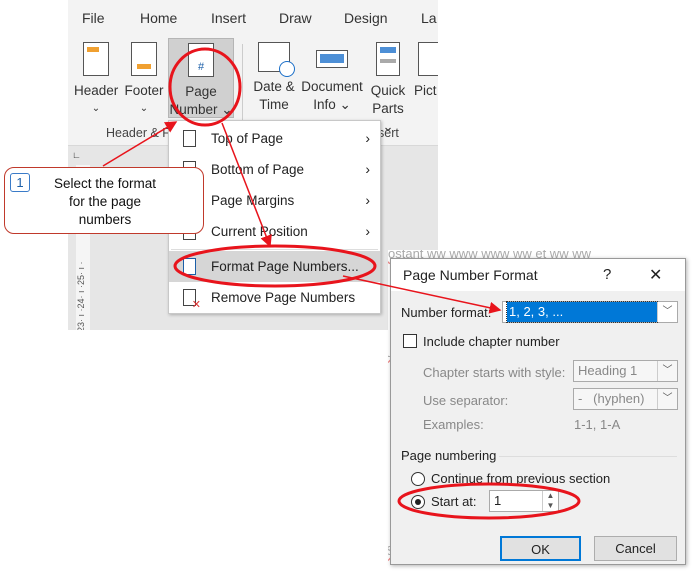 Image resolution: width=693 pixels, height=579 pixels. I want to click on number-format-label: Number format:, so click(446, 312).